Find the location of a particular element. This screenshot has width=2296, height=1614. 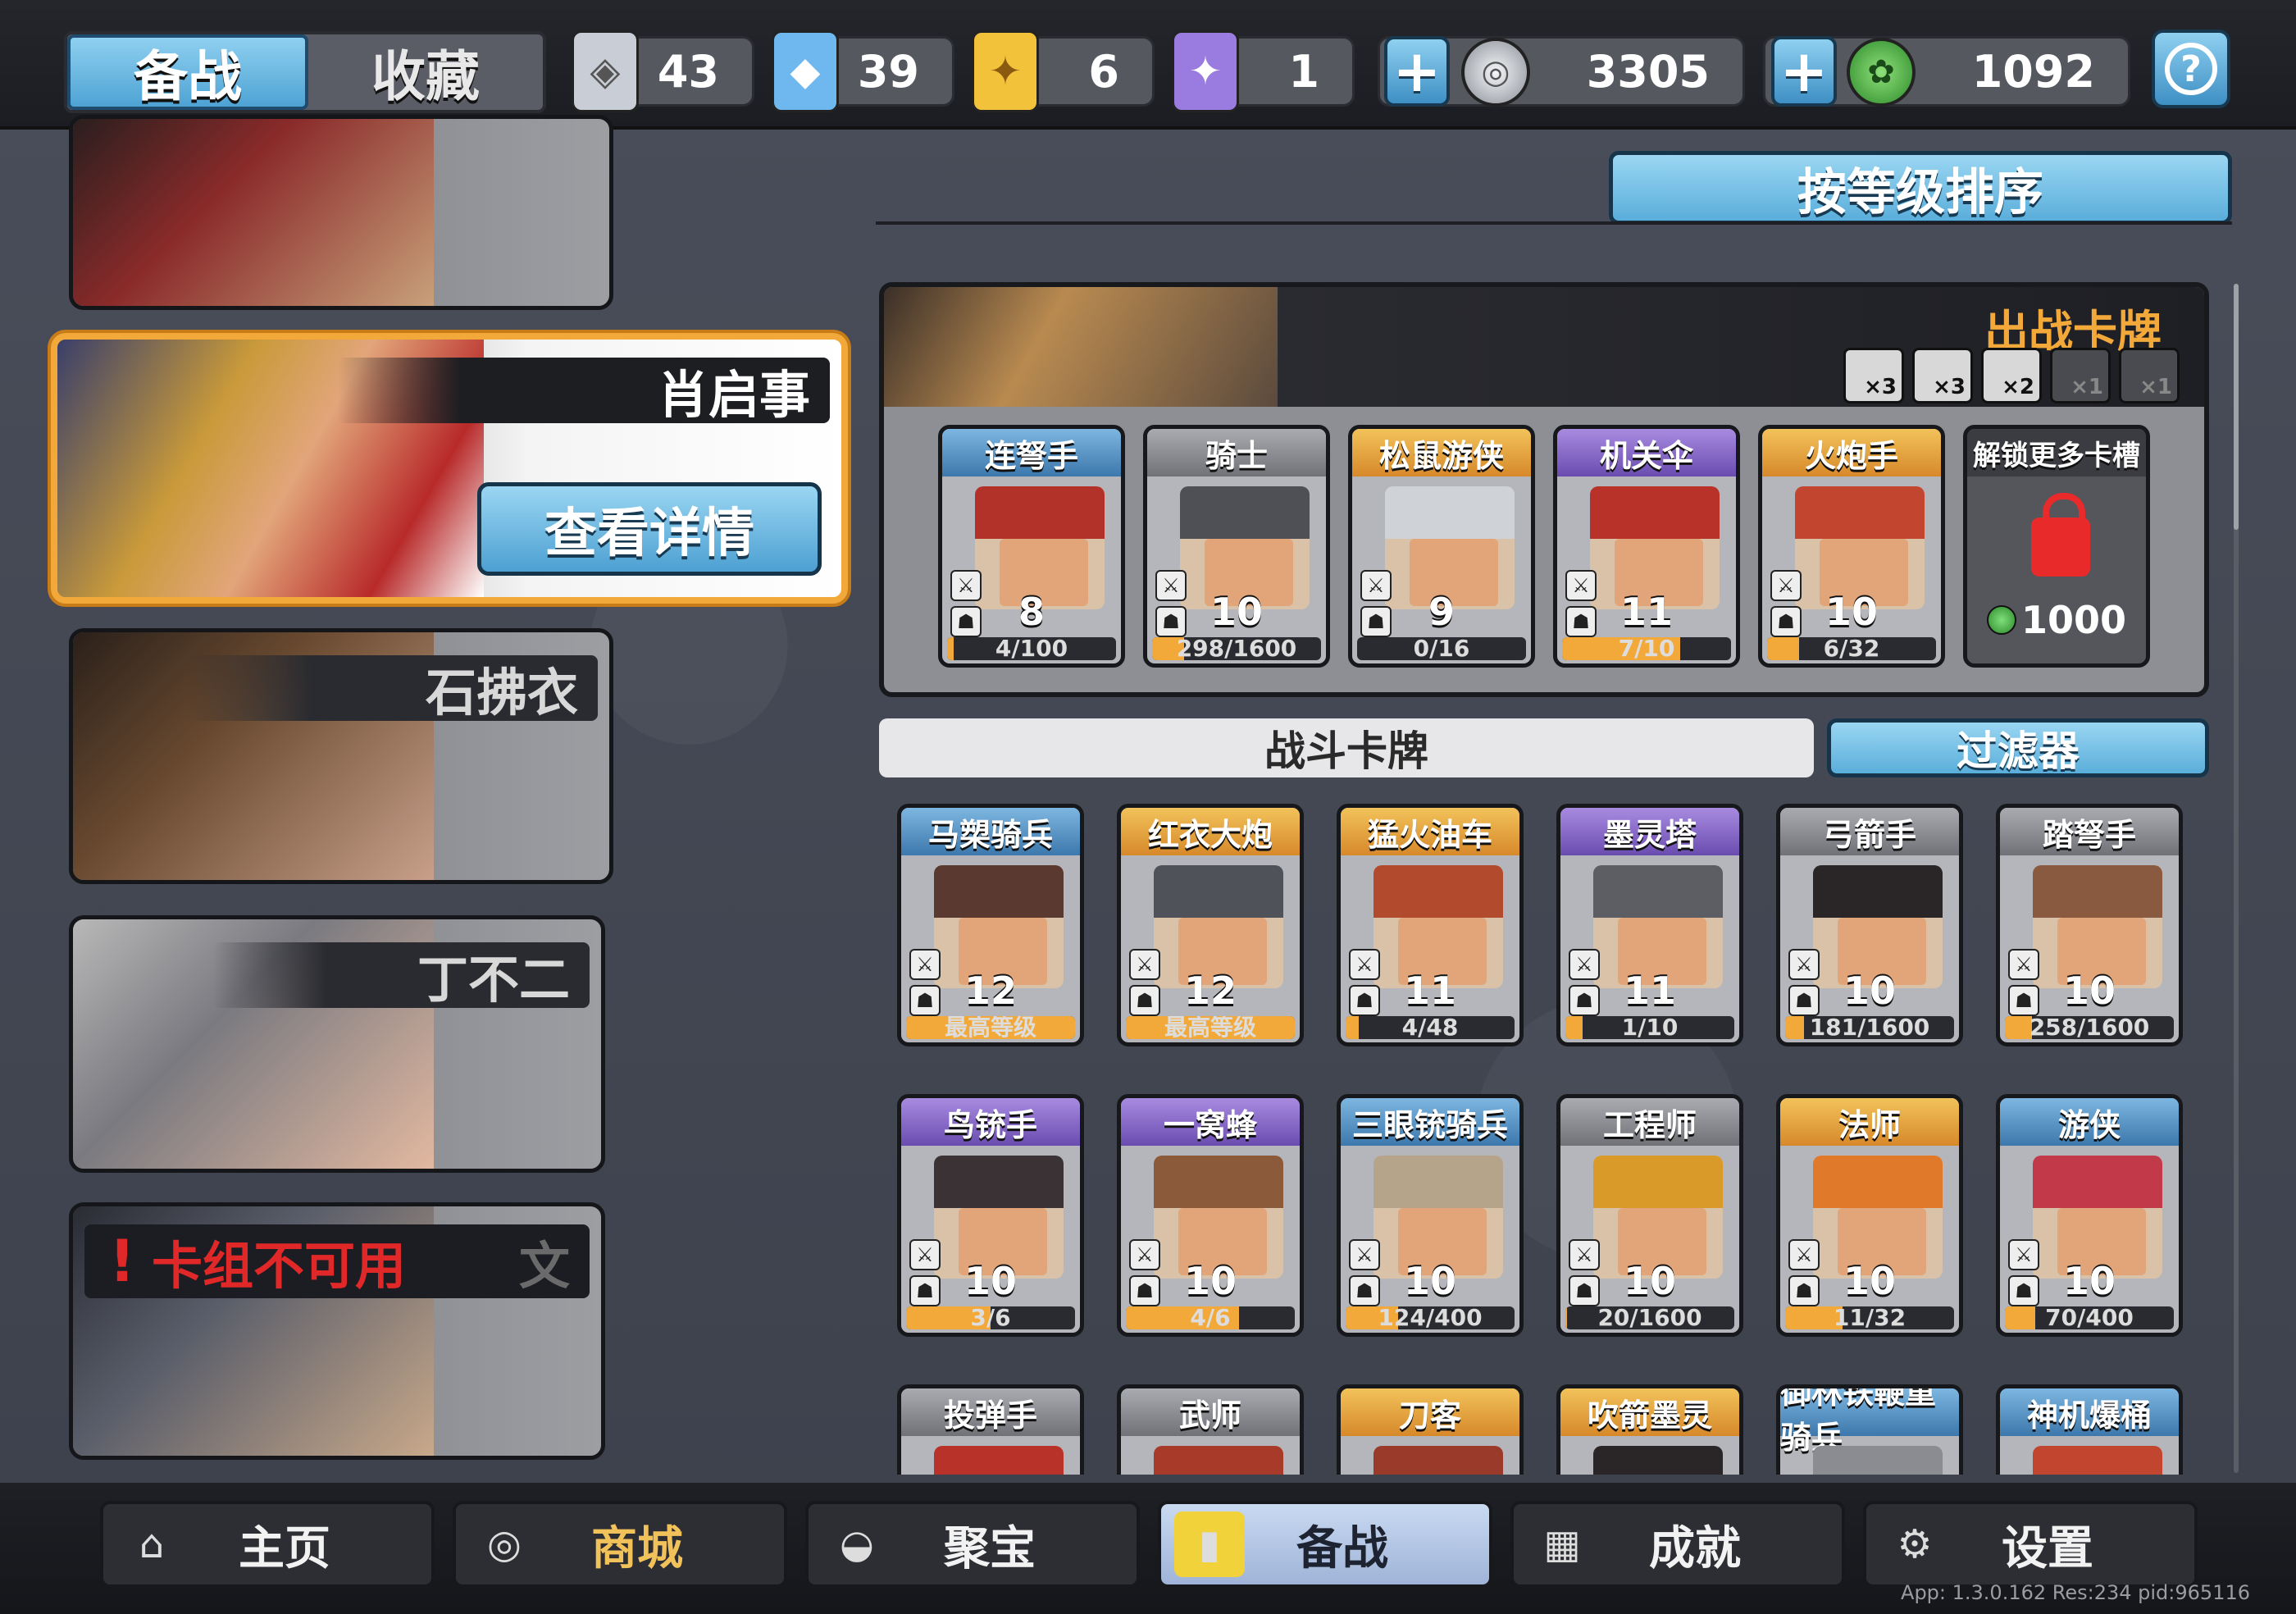

nav-coins: ◎ 商城 is located at coordinates (620, 1544).